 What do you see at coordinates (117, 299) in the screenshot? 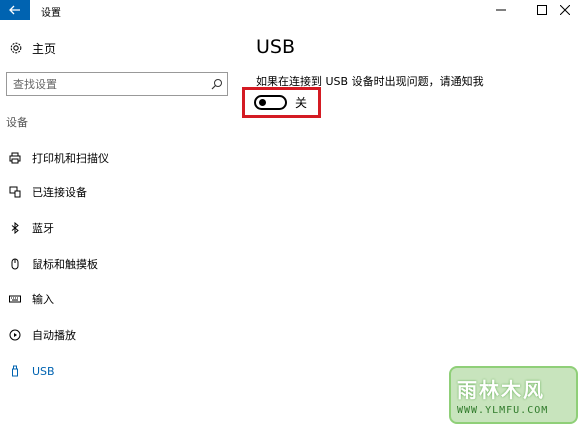
I see `sidebar-item-input: 输入` at bounding box center [117, 299].